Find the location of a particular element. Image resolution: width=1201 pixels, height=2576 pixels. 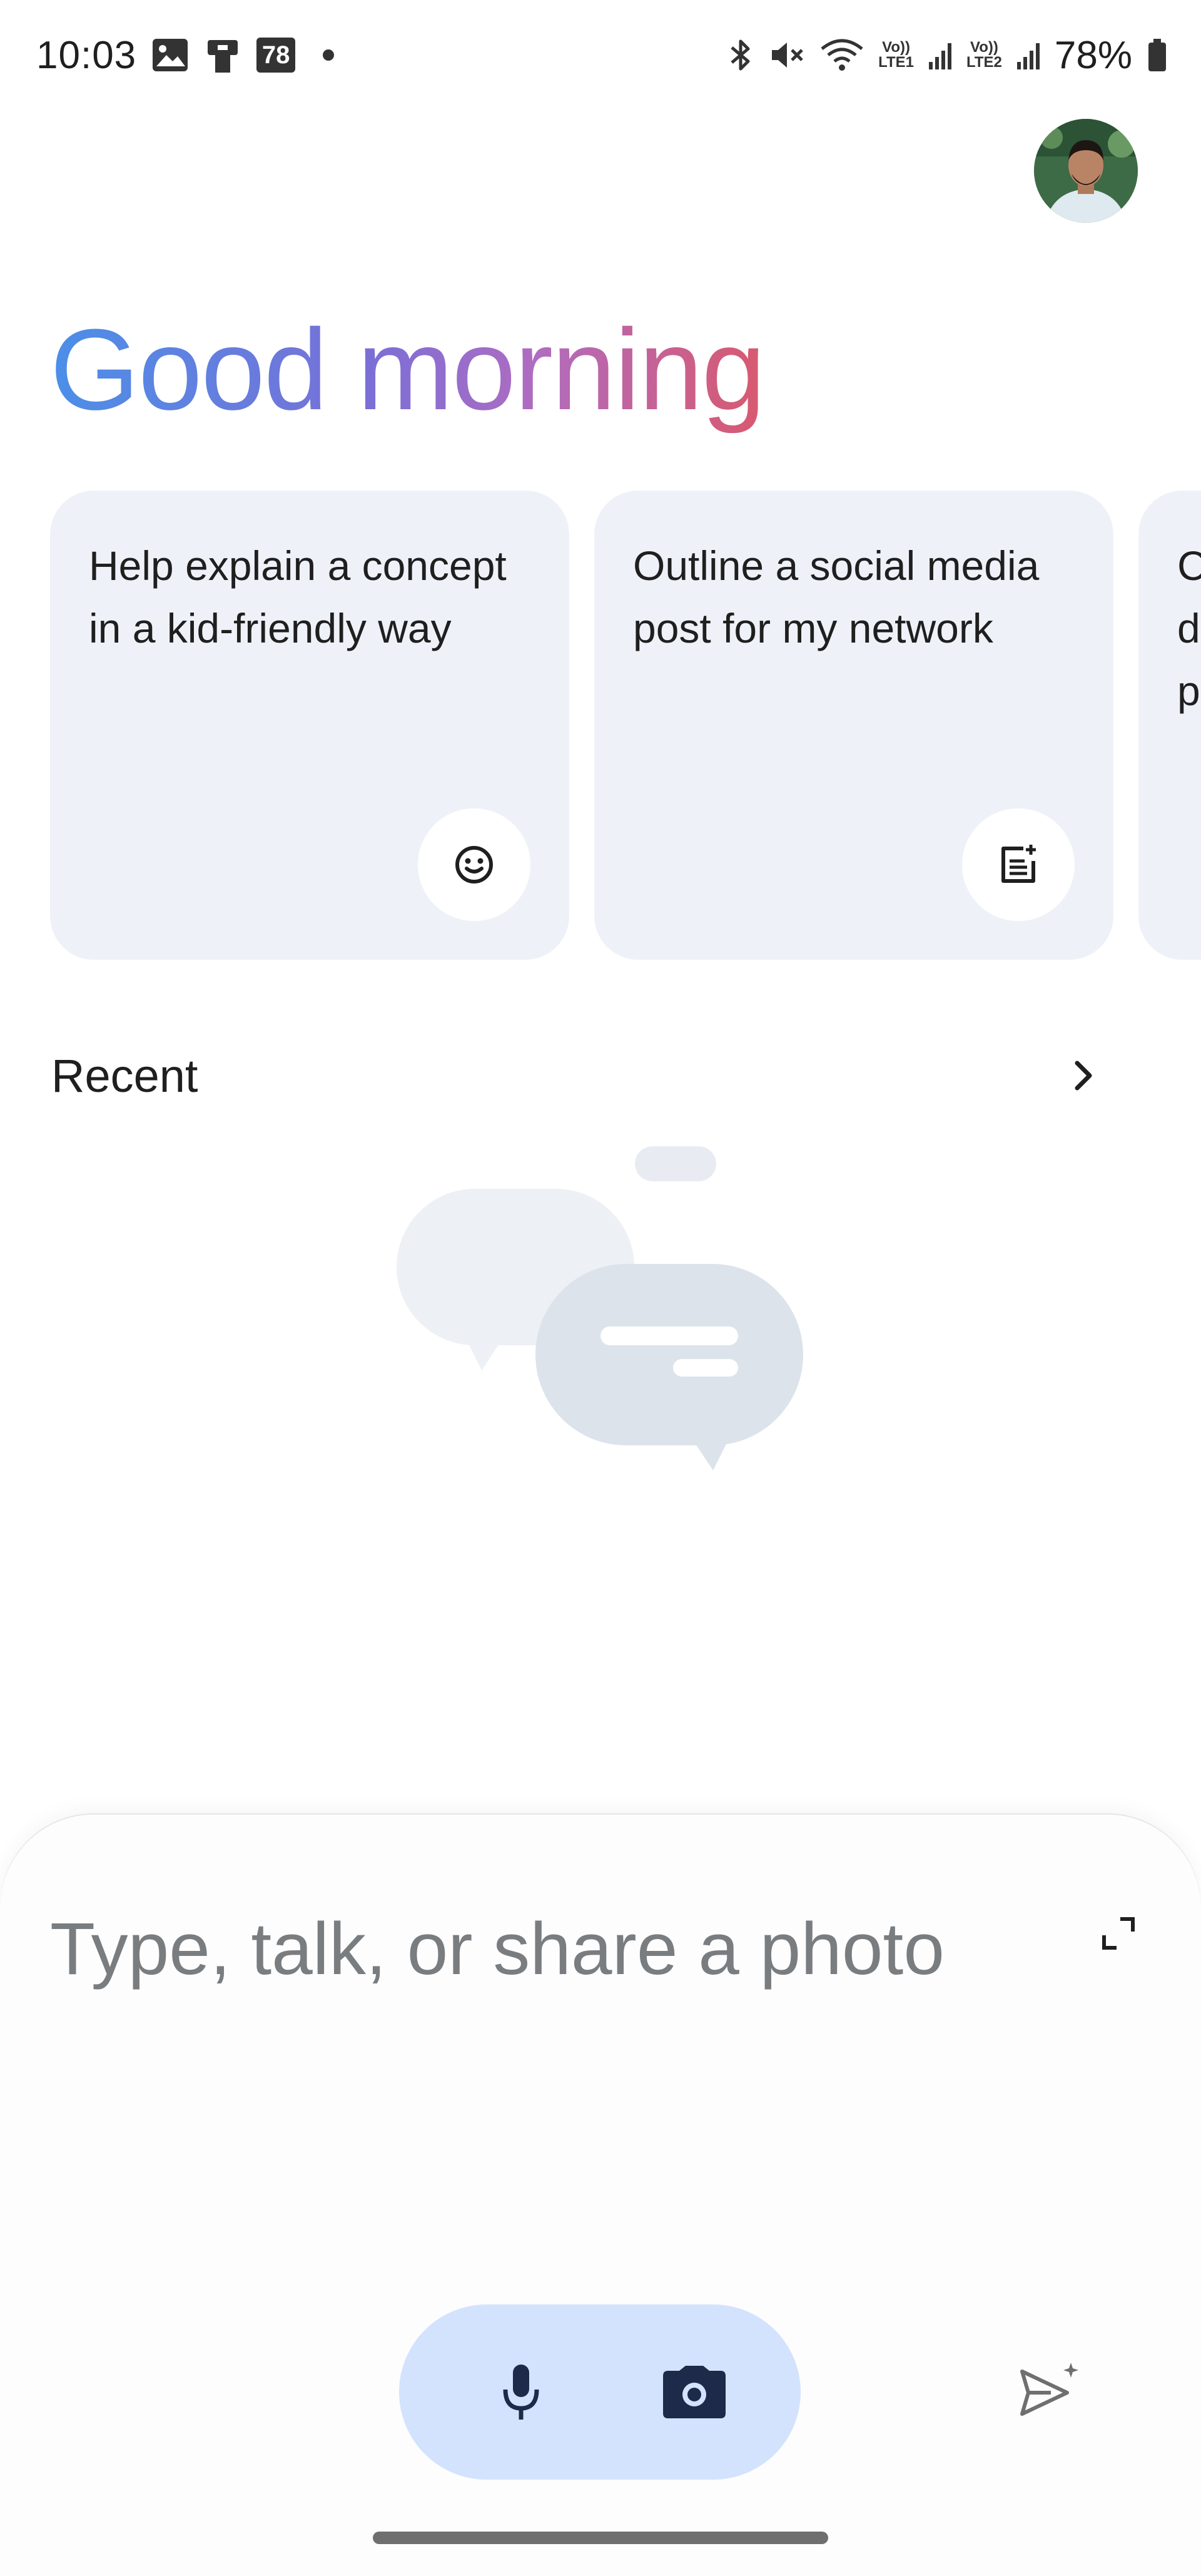

status-right: Vo)) LTE1 Vo)) LTE2 78% is located at coordinates (947, 55).